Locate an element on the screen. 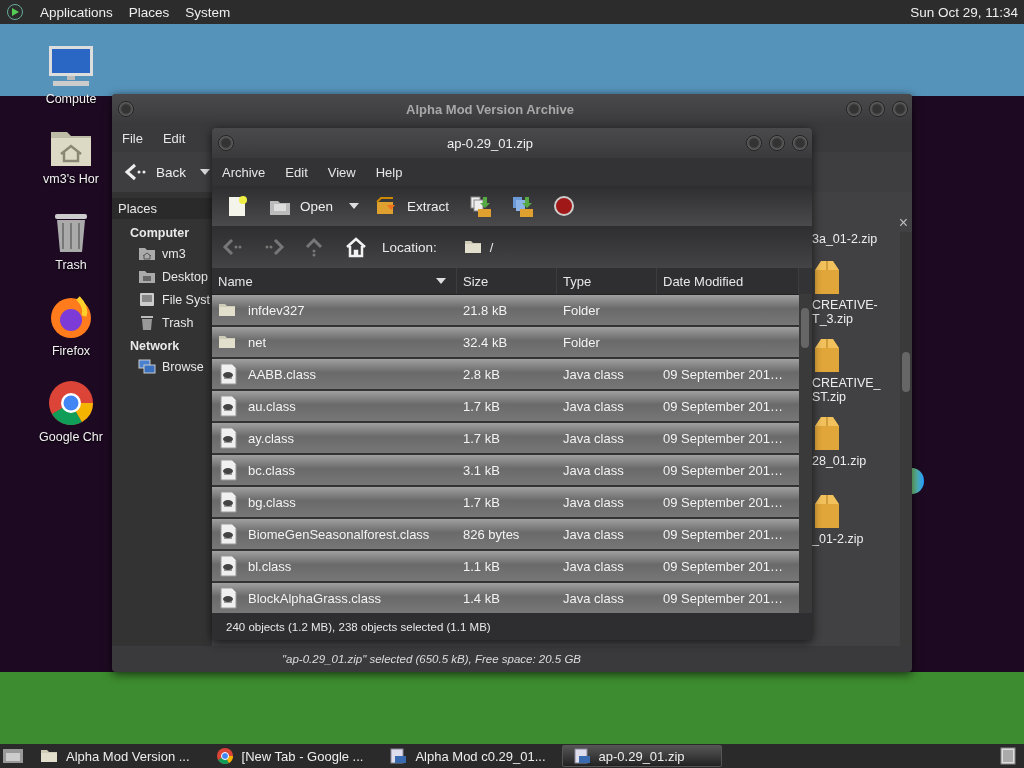 The width and height of the screenshot is (1024, 768). close-button: × is located at coordinates (903, 223).